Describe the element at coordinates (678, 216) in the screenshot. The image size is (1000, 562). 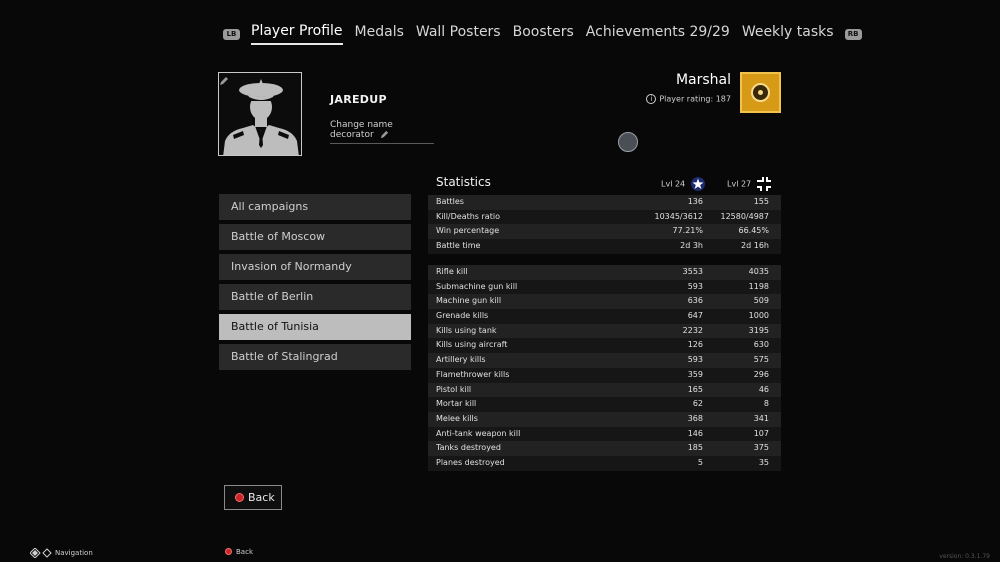
I see `allies-value: 10345/3612` at that location.